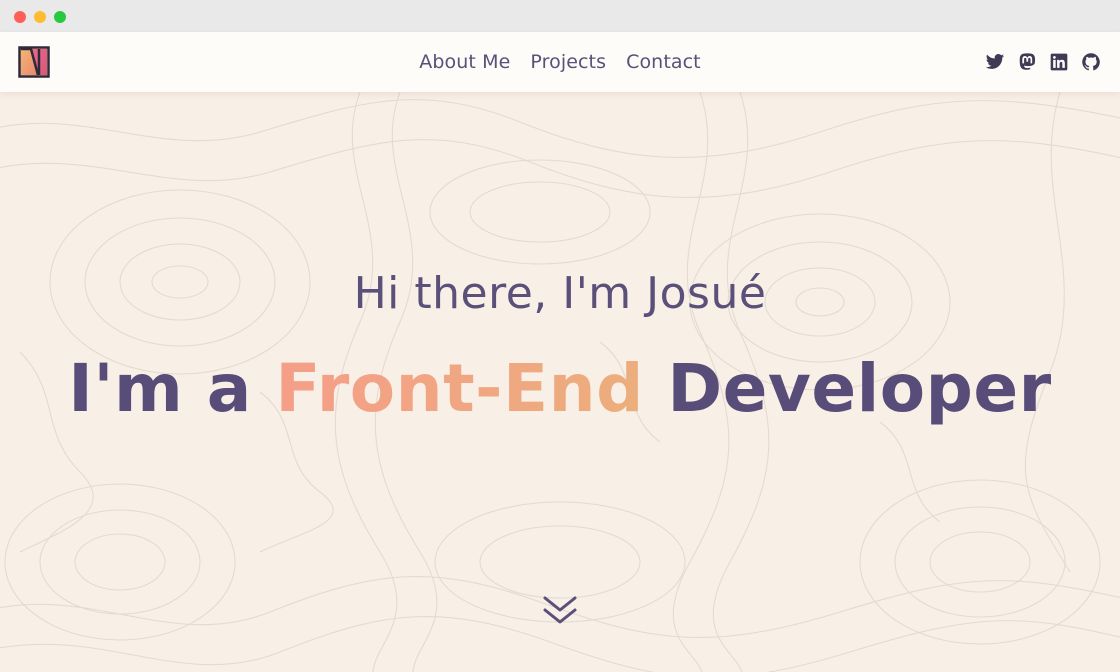  What do you see at coordinates (560, 16) in the screenshot?
I see `window-titlebar` at bounding box center [560, 16].